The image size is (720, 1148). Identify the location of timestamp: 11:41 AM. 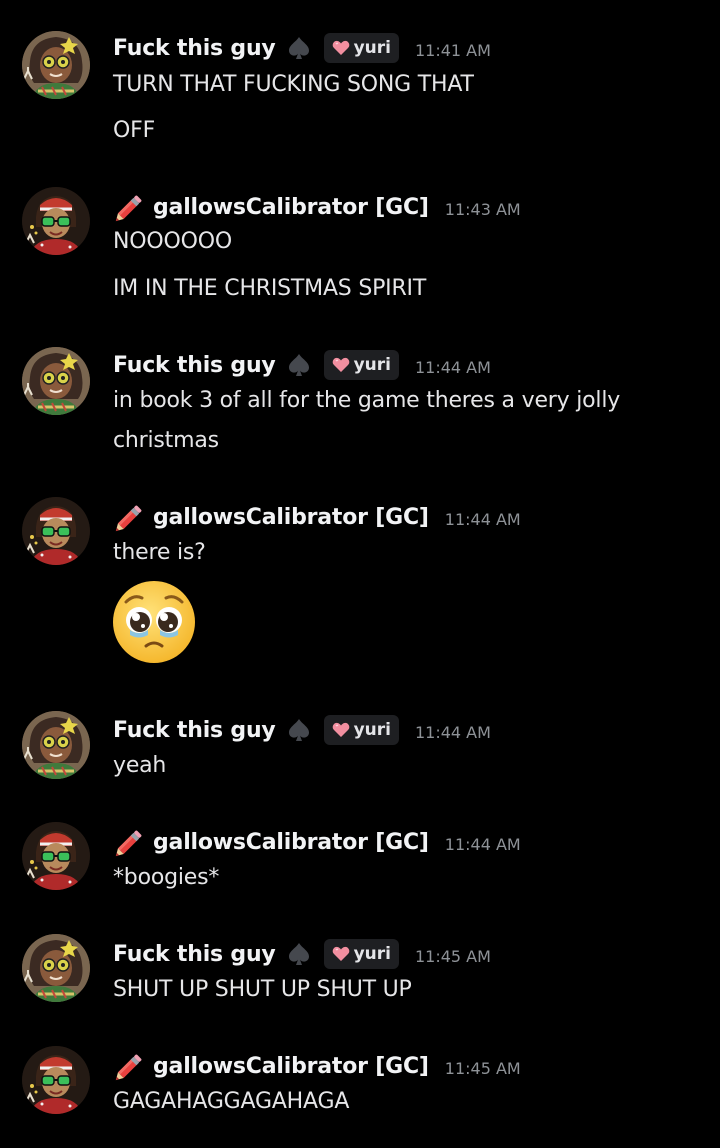
(452, 50).